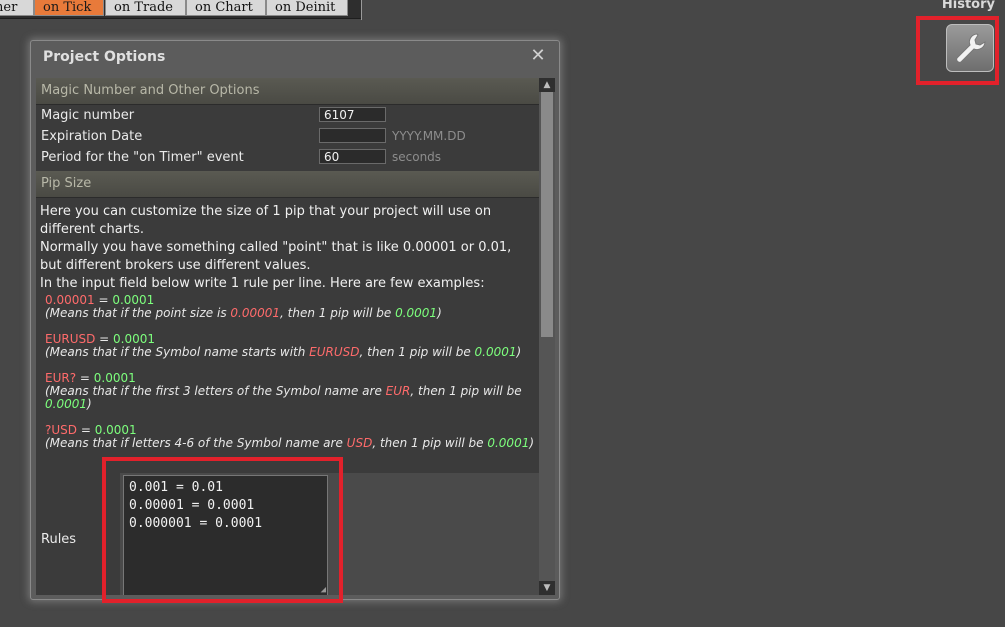  Describe the element at coordinates (429, 136) in the screenshot. I see `expiration-date-hint: YYYY.MM.DD` at that location.